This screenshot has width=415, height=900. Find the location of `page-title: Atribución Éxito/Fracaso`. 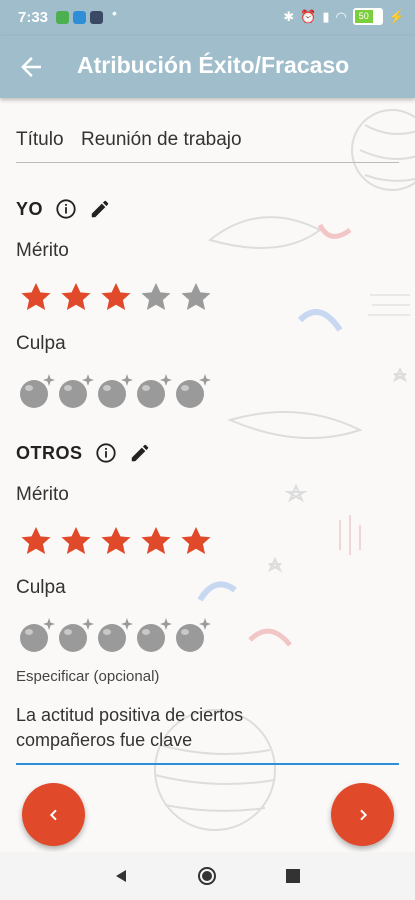

page-title: Atribución Éxito/Fracaso is located at coordinates (213, 65).